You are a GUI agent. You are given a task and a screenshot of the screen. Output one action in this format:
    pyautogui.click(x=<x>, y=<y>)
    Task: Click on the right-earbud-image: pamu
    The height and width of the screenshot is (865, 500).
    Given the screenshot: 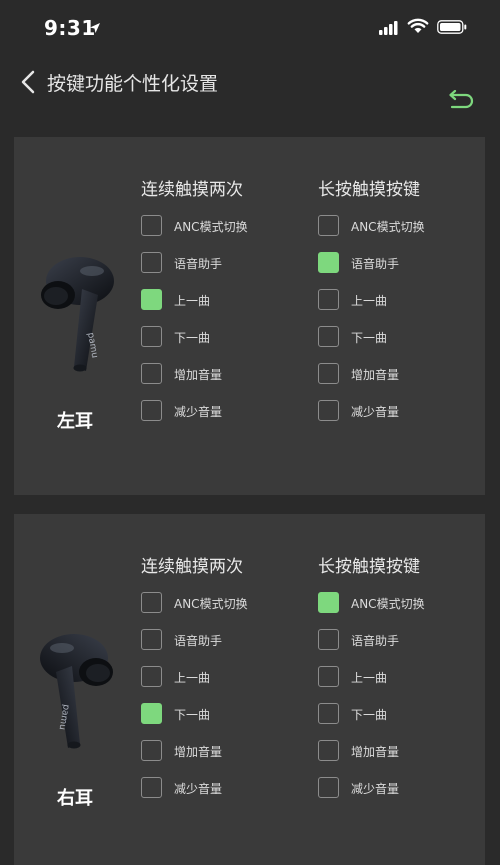 What is the action you would take?
    pyautogui.click(x=77, y=694)
    